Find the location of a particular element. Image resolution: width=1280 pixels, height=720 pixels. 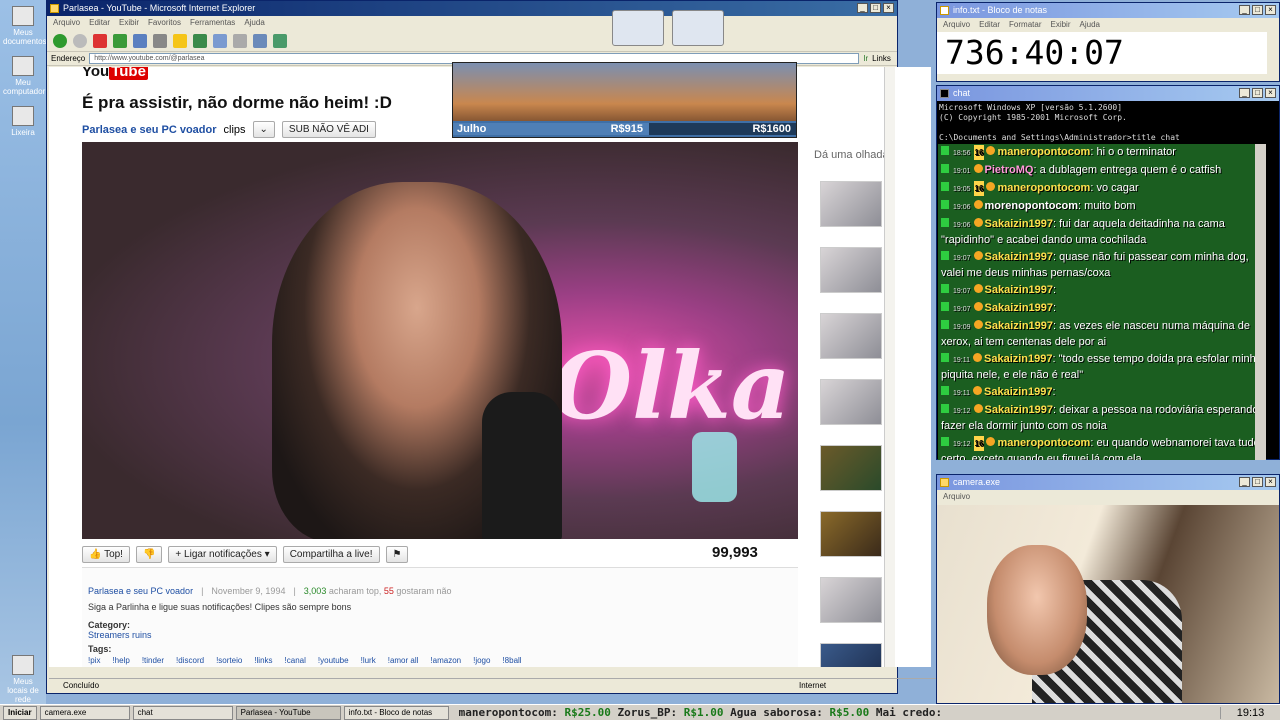

history-icon is located at coordinates (200, 40).